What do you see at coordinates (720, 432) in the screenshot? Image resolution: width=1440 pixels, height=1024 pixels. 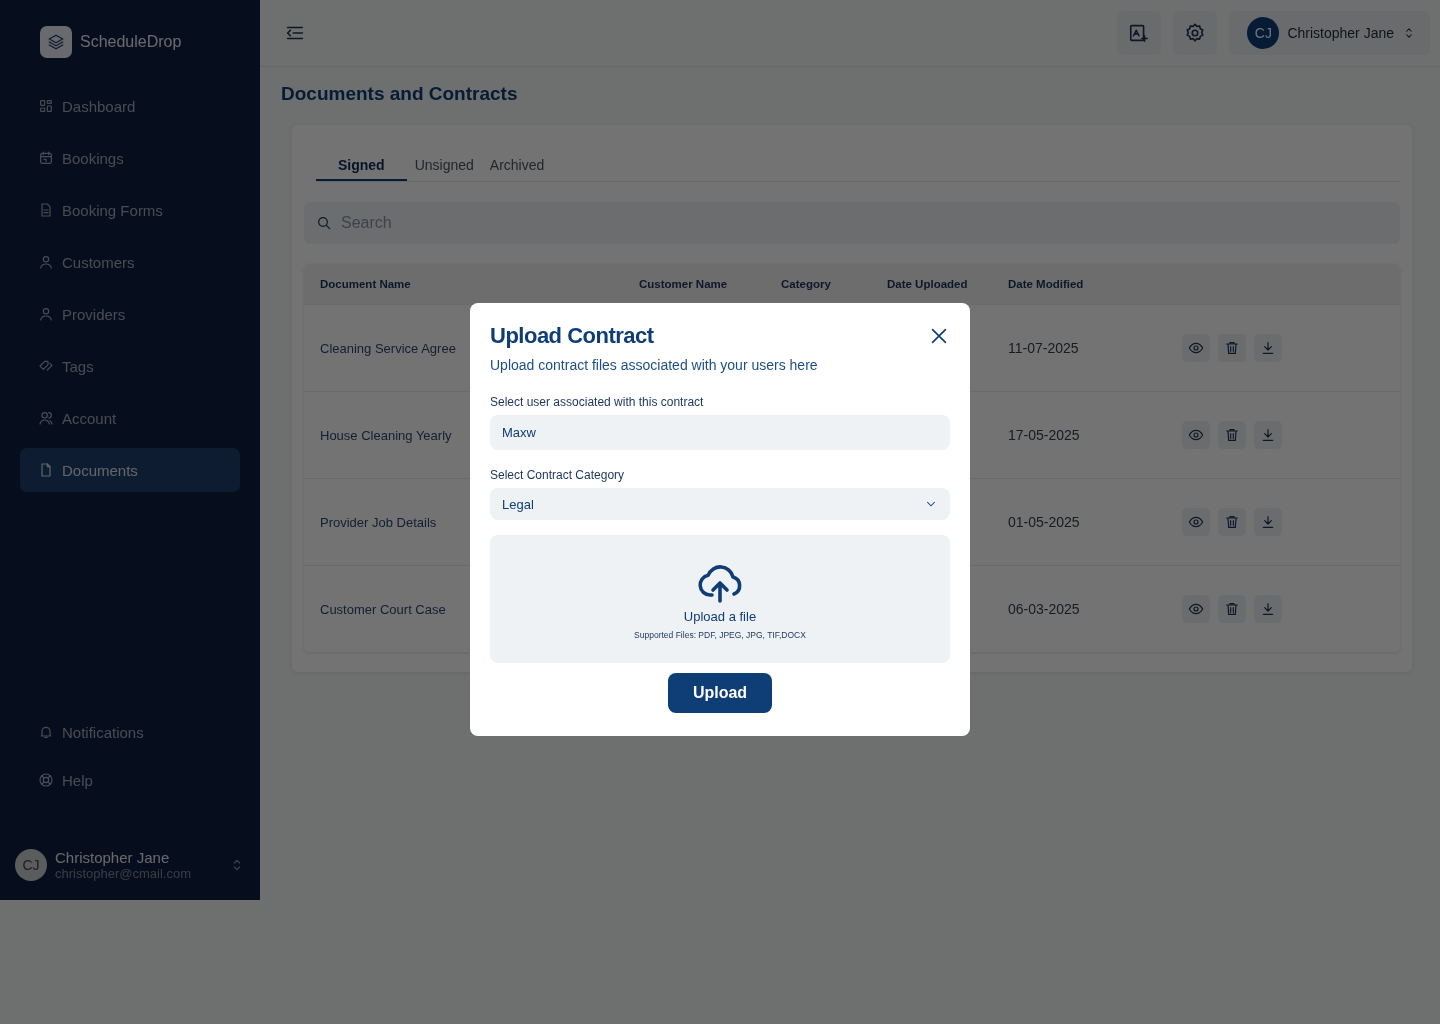 I see `user-input-field: Maxw` at bounding box center [720, 432].